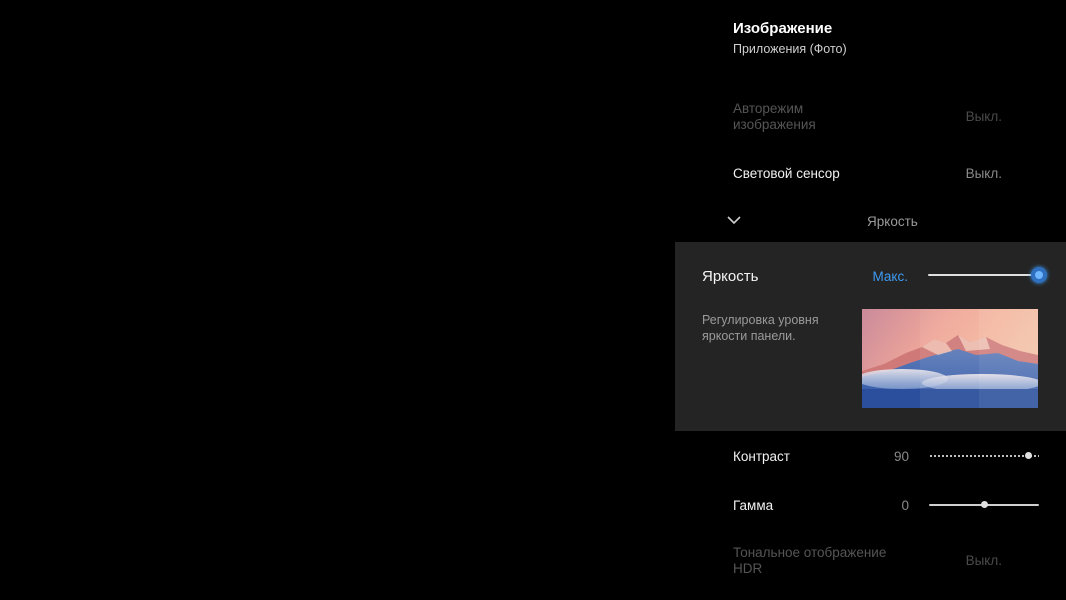 This screenshot has width=1066, height=600. I want to click on hdr-label-line1: Тональное отображение, so click(810, 552).